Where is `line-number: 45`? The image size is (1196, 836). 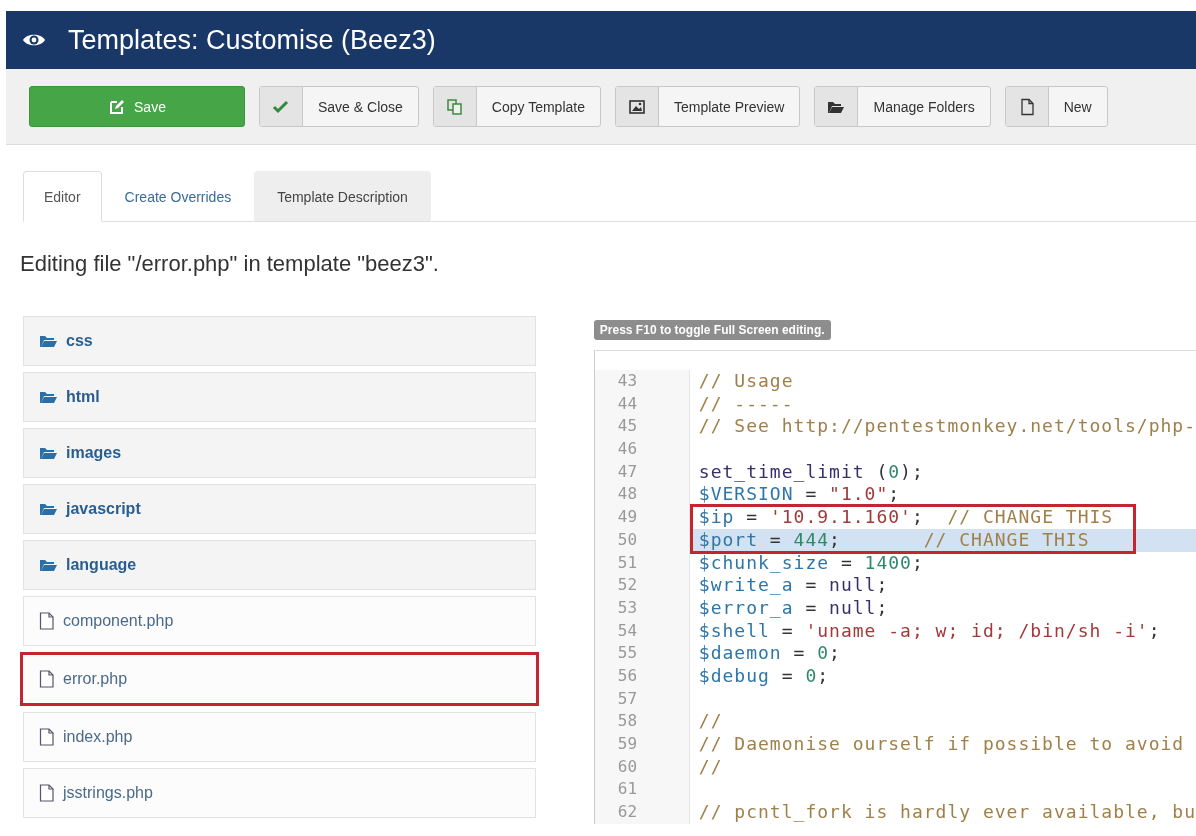 line-number: 45 is located at coordinates (627, 426).